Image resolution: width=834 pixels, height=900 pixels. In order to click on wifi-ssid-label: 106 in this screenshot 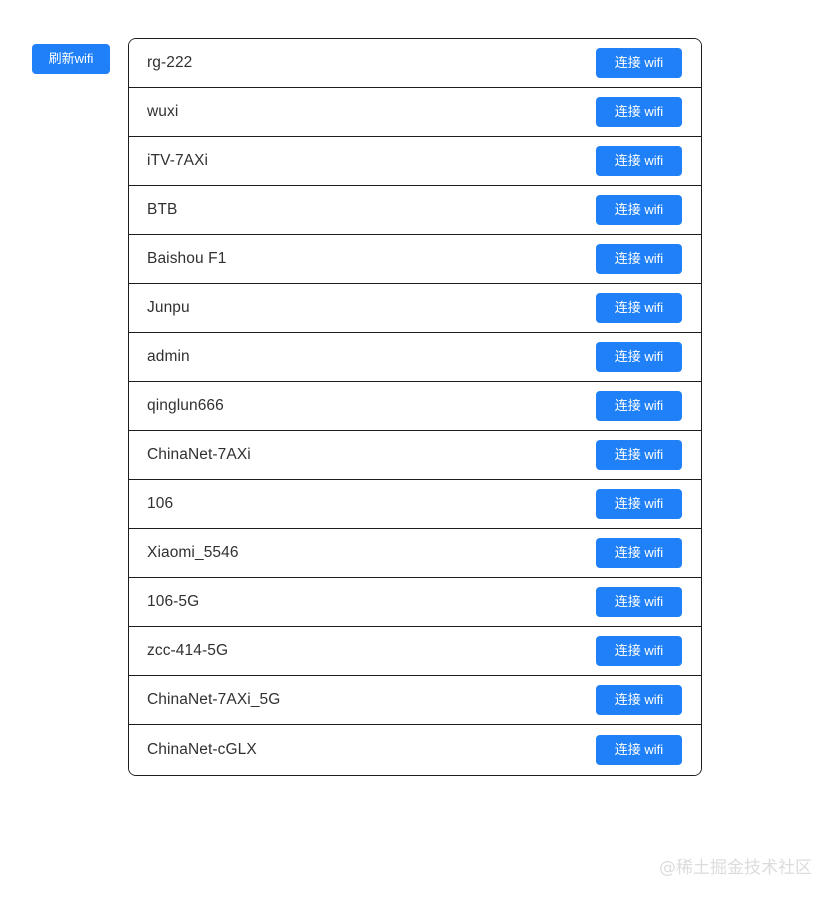, I will do `click(160, 503)`.